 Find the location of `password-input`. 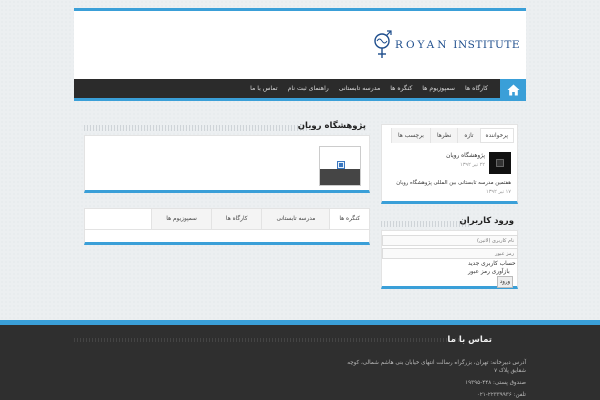

password-input is located at coordinates (450, 253).